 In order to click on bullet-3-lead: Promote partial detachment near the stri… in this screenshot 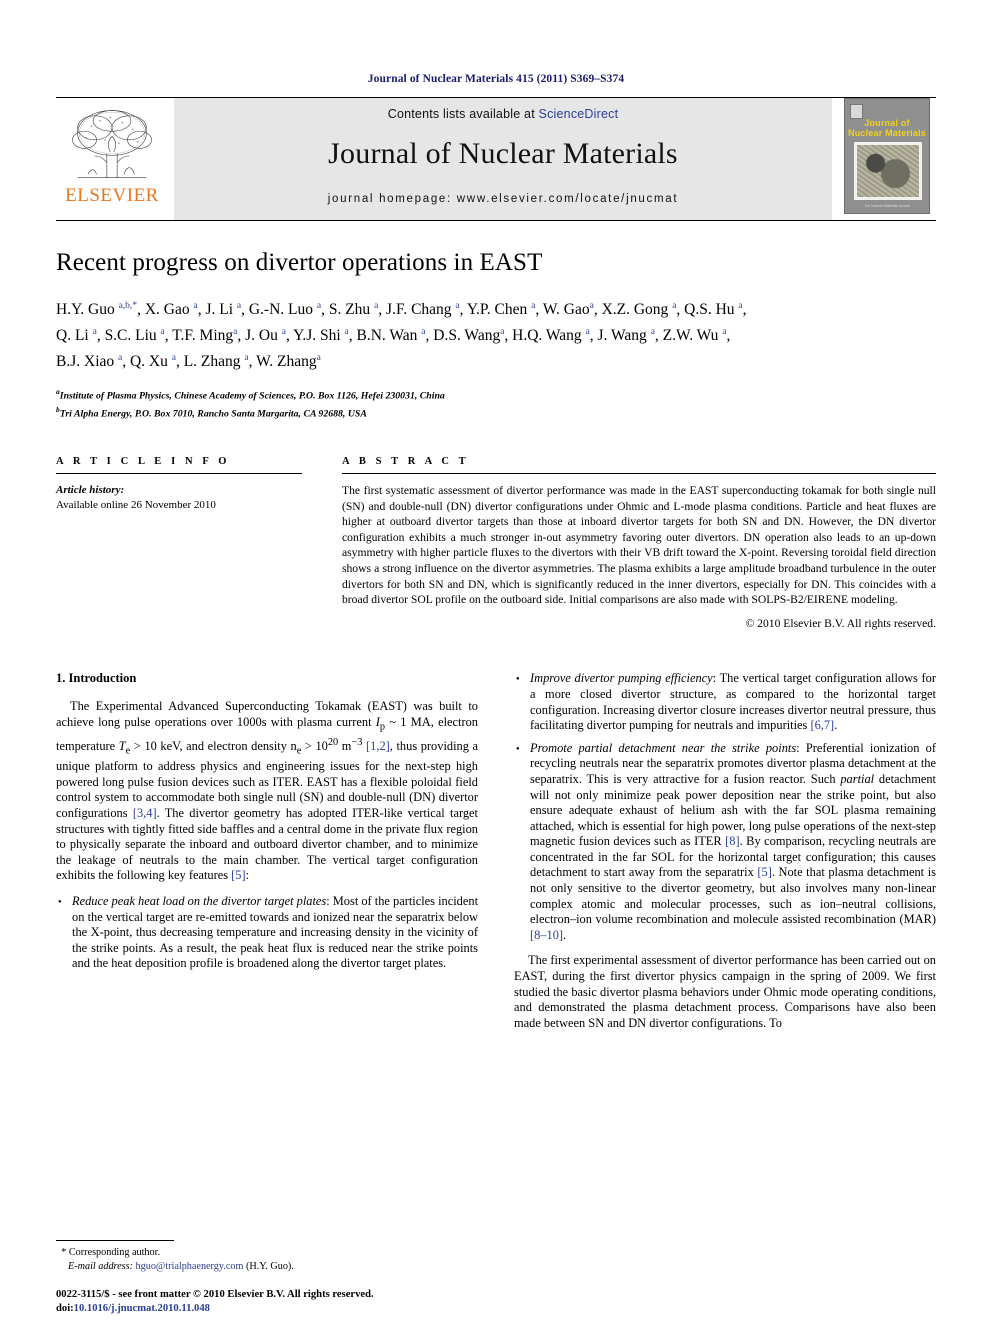, I will do `click(663, 747)`.